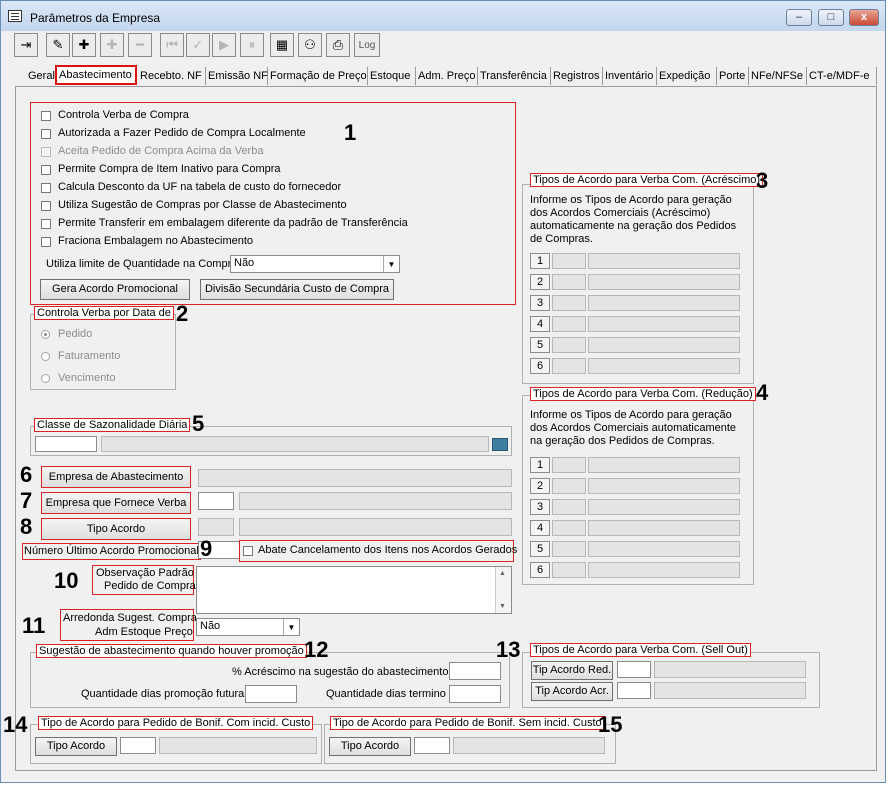  Describe the element at coordinates (631, 200) in the screenshot. I see `desc-acrescimo-1: Informe os Tipos de Acordo para geração` at that location.